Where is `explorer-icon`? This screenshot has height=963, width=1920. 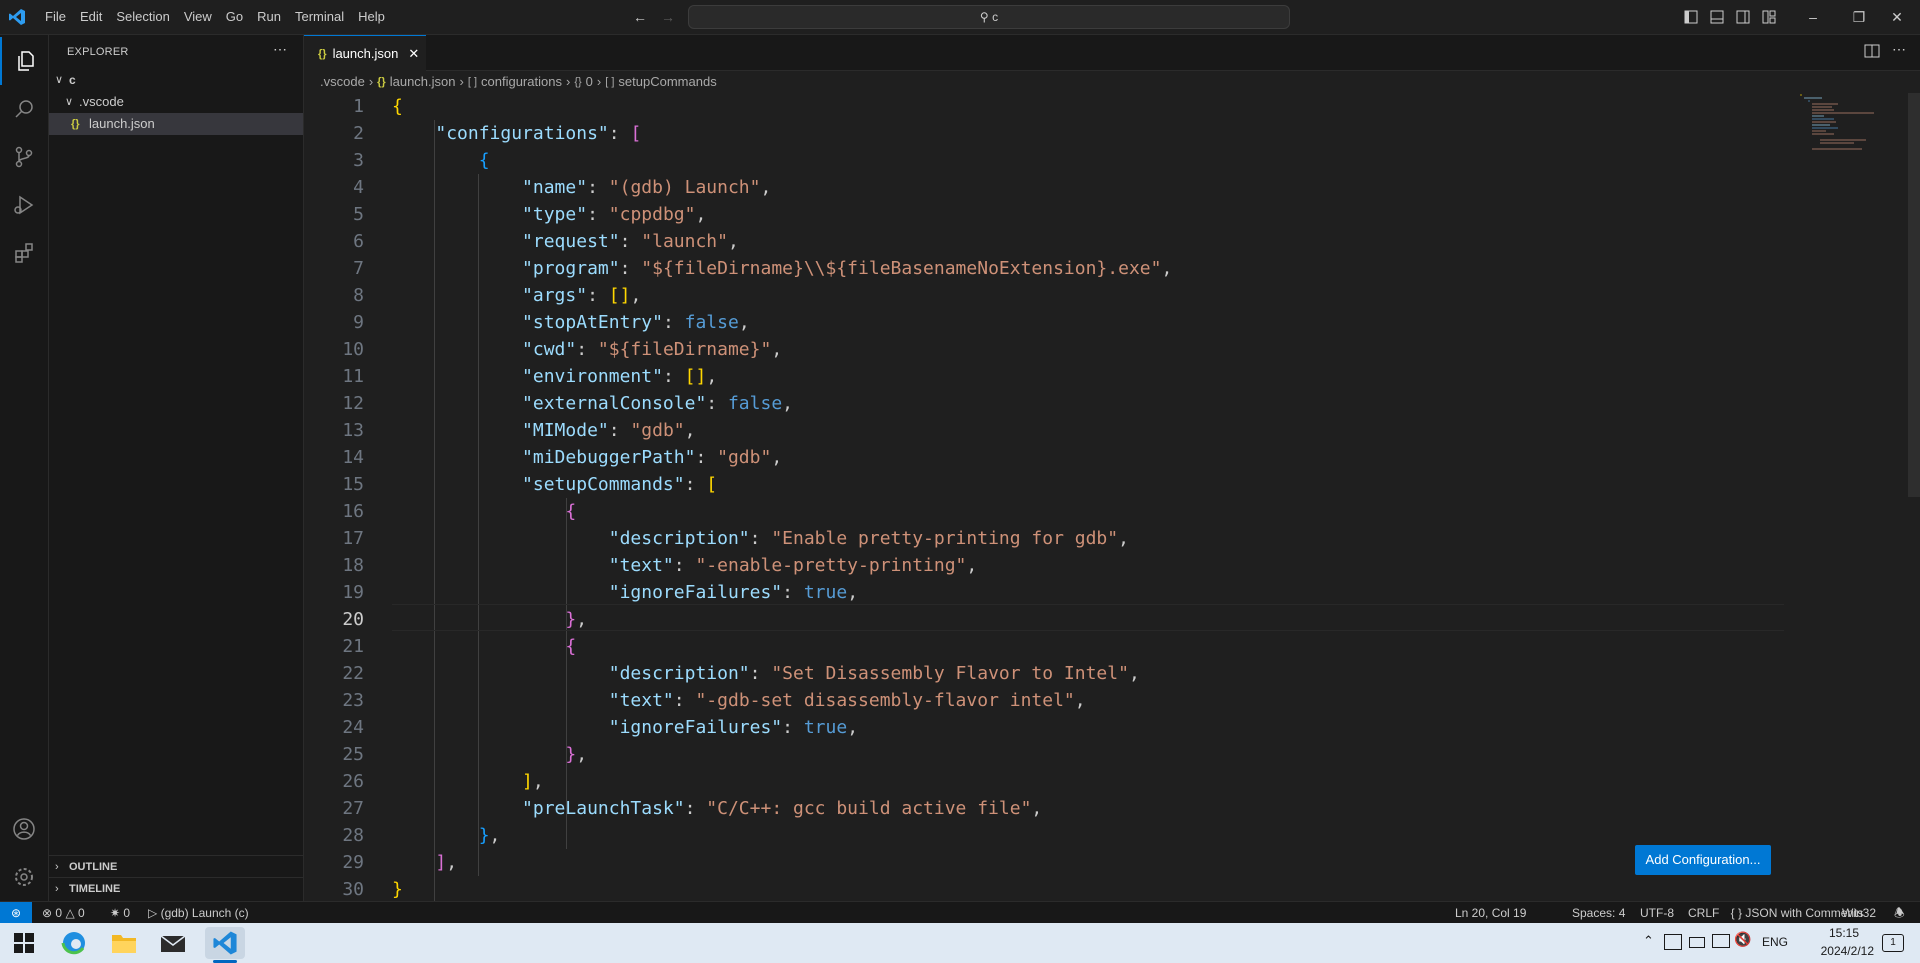 explorer-icon is located at coordinates (25, 61).